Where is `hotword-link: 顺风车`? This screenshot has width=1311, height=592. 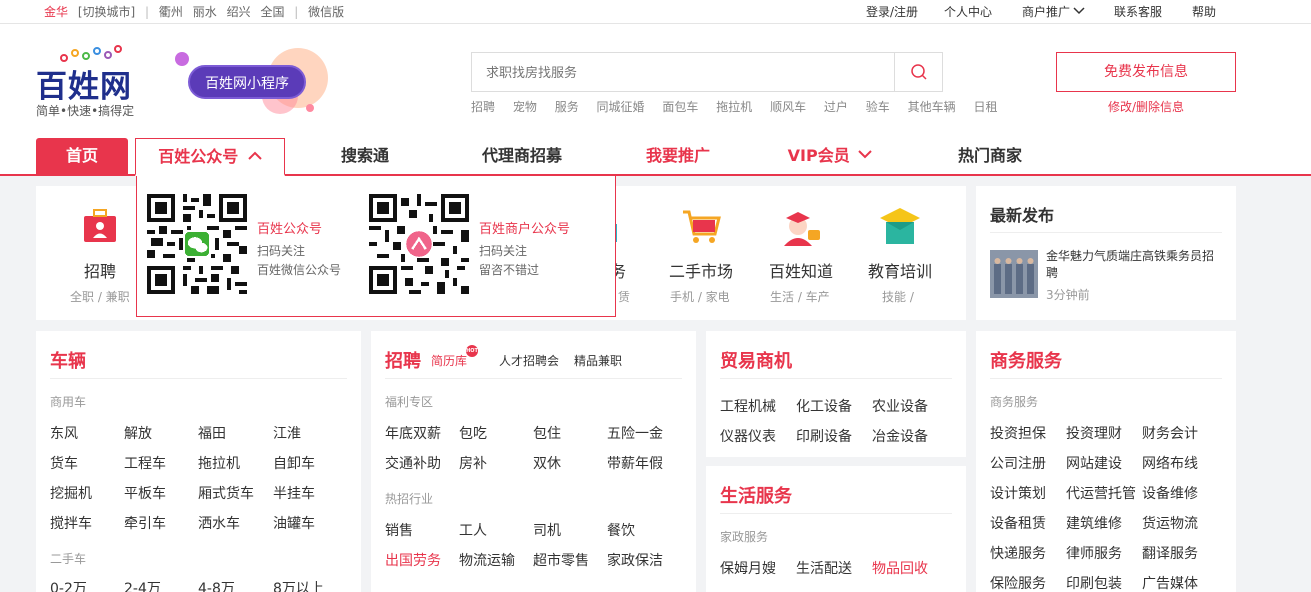 hotword-link: 顺风车 is located at coordinates (788, 107).